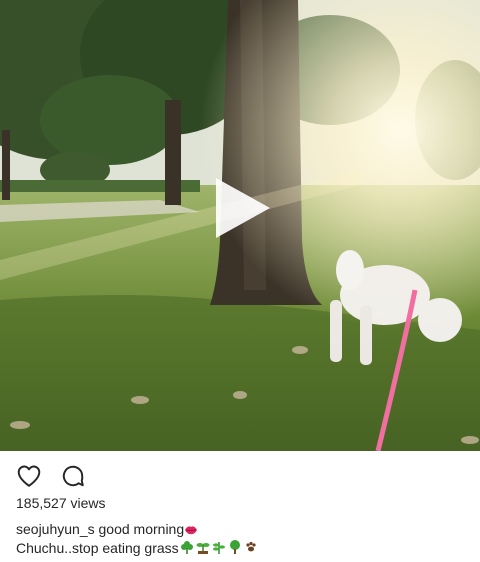 The width and height of the screenshot is (480, 562). Describe the element at coordinates (55, 529) in the screenshot. I see `username: seojuhyun_s` at that location.